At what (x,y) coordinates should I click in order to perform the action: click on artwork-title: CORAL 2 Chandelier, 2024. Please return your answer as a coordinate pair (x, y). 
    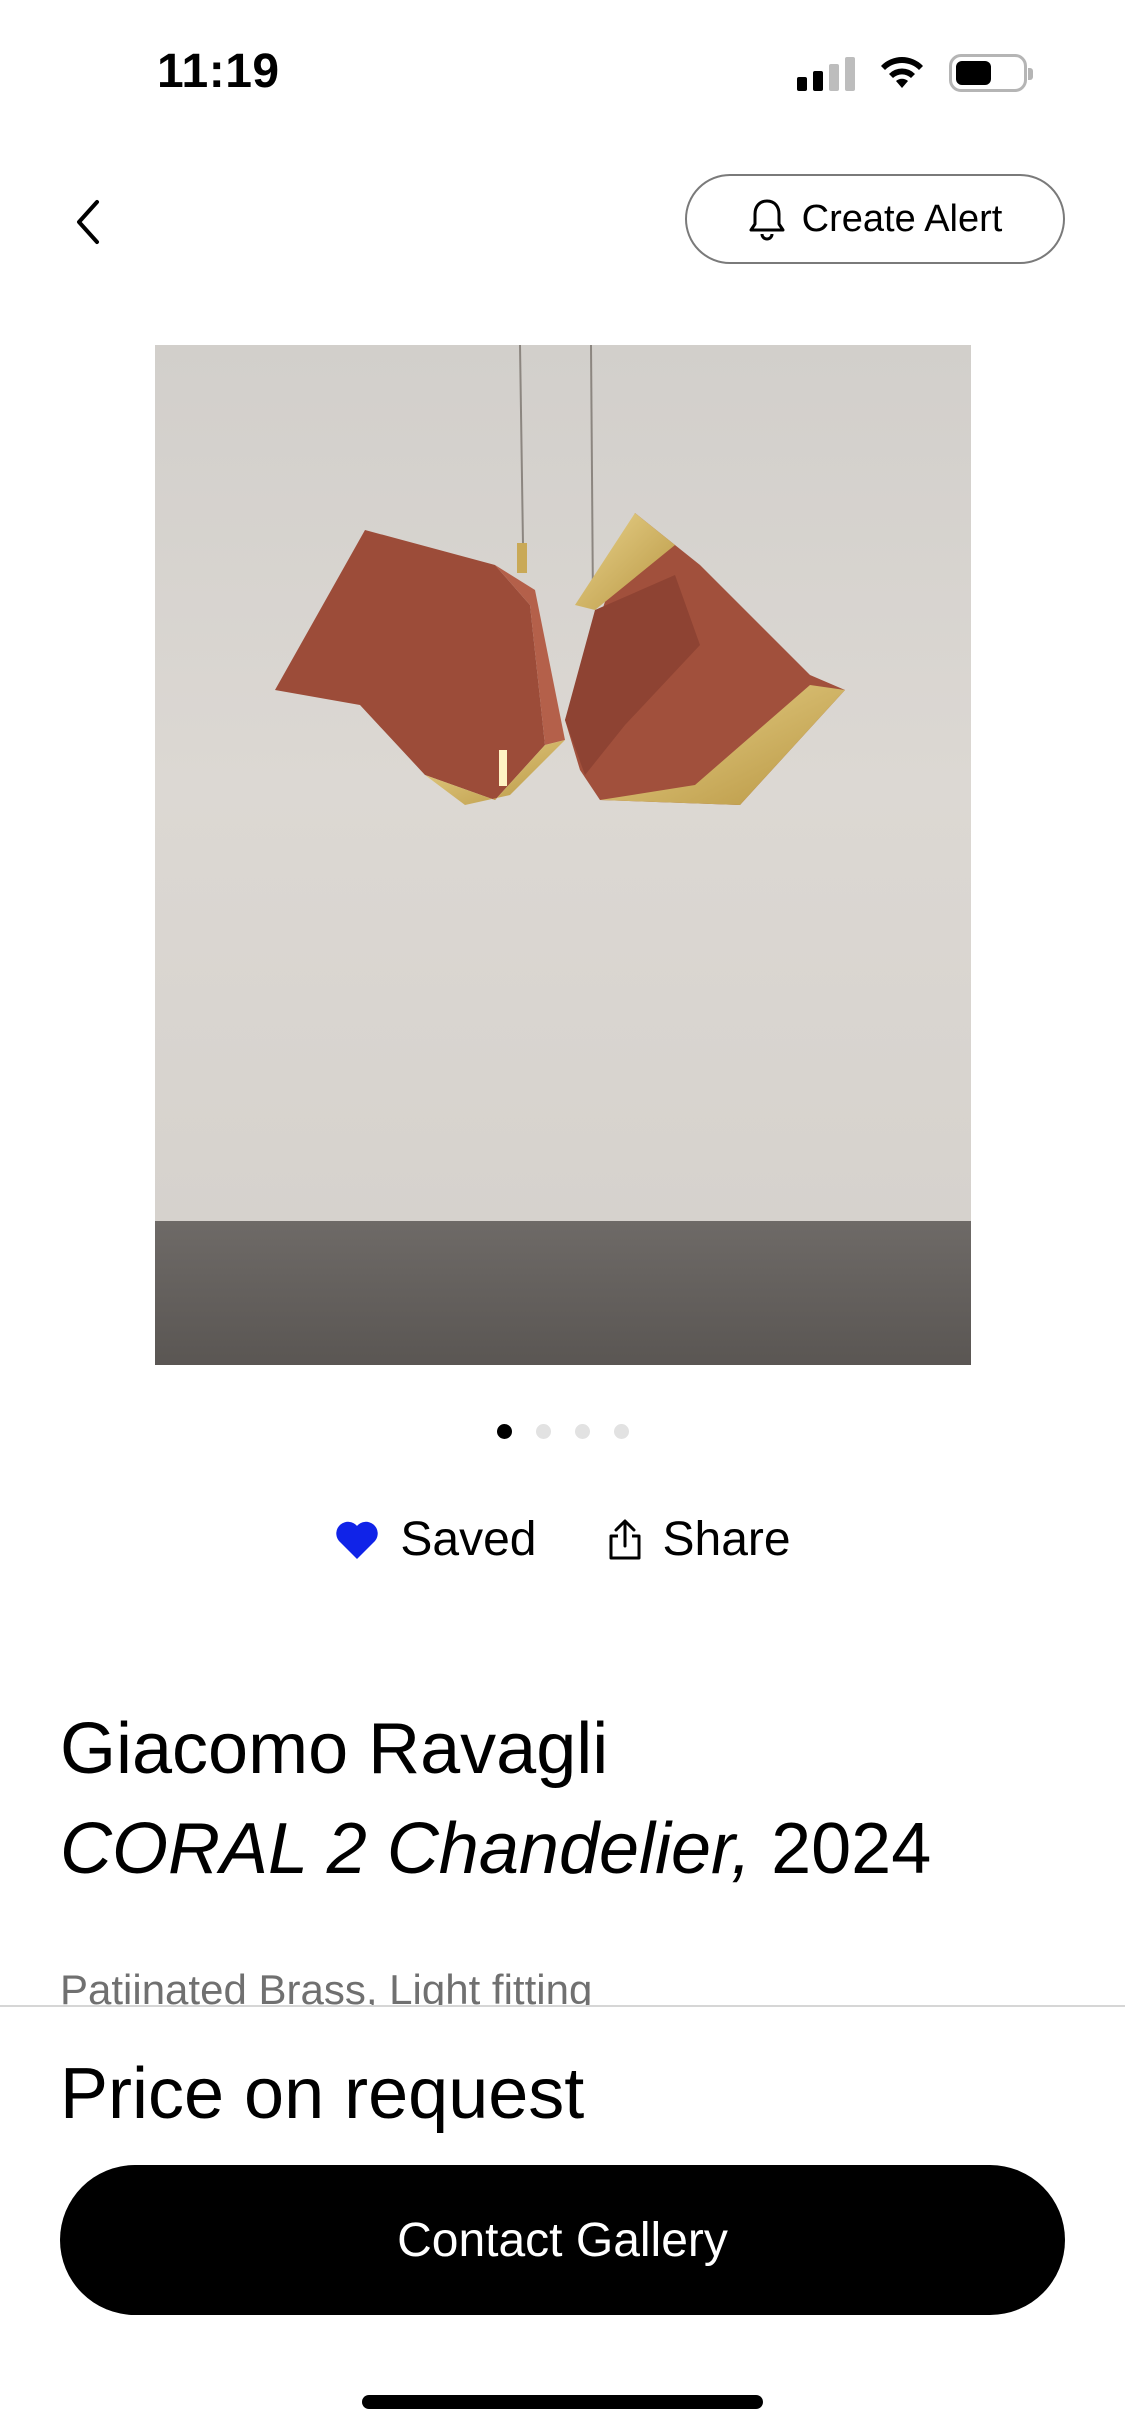
    Looking at the image, I should click on (495, 1849).